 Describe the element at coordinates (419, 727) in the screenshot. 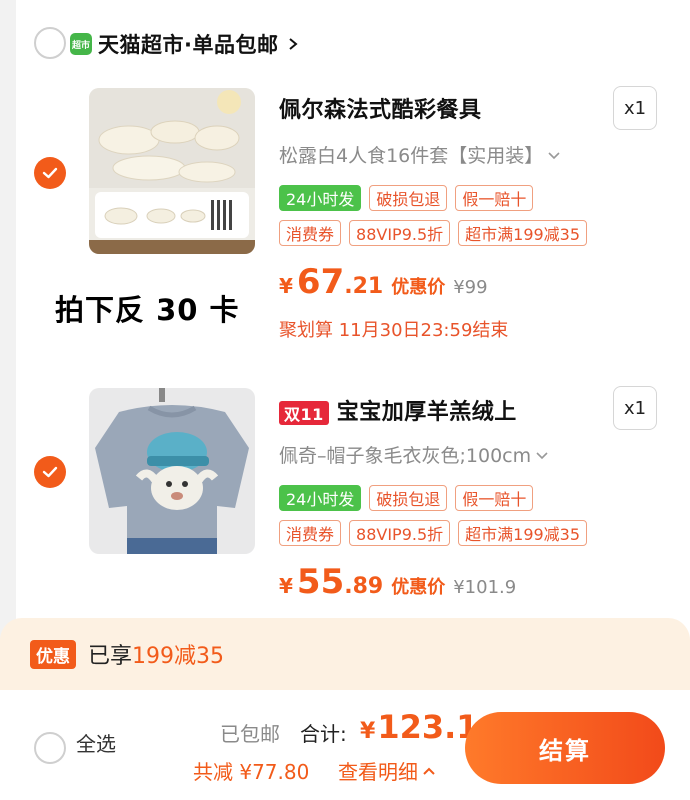

I see `total-price: ¥ 123.1` at that location.